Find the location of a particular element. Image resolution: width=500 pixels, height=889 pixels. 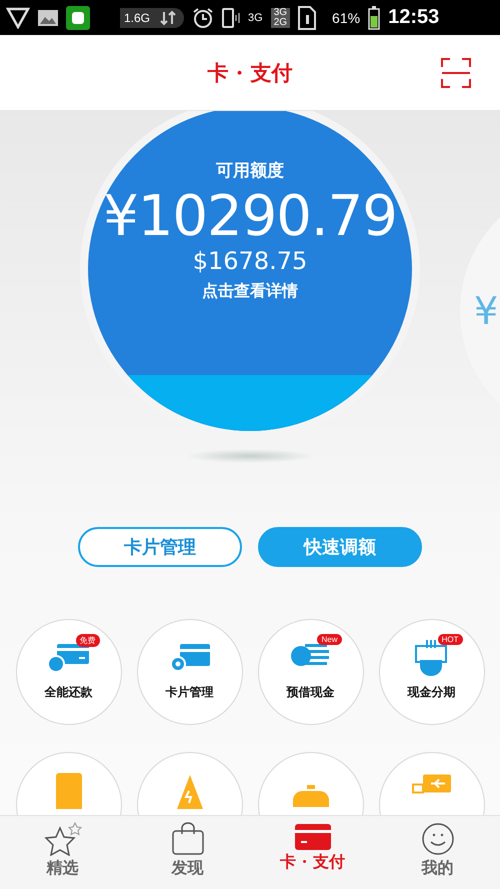

phone-icon is located at coordinates (69, 791).